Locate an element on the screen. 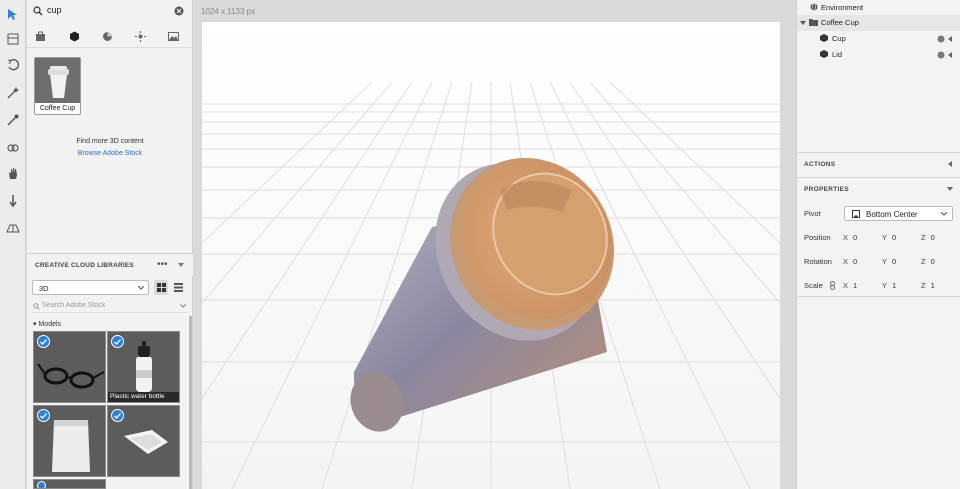 The height and width of the screenshot is (489, 960). dolly-tool-icon is located at coordinates (13, 201).